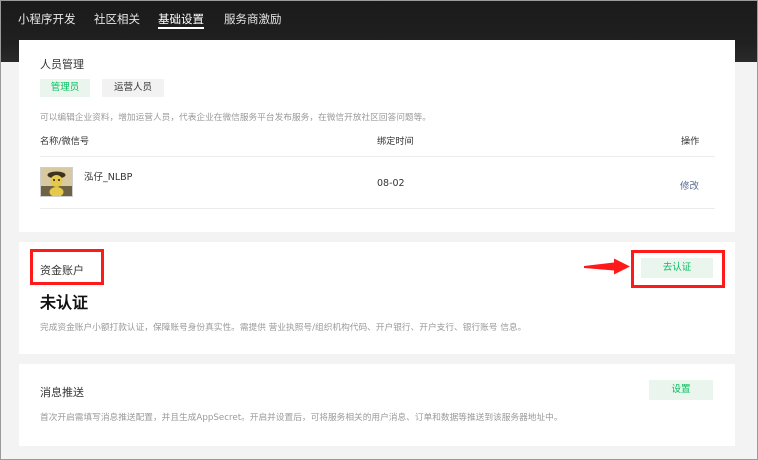 The image size is (758, 460). I want to click on table-bottom-divider, so click(377, 208).